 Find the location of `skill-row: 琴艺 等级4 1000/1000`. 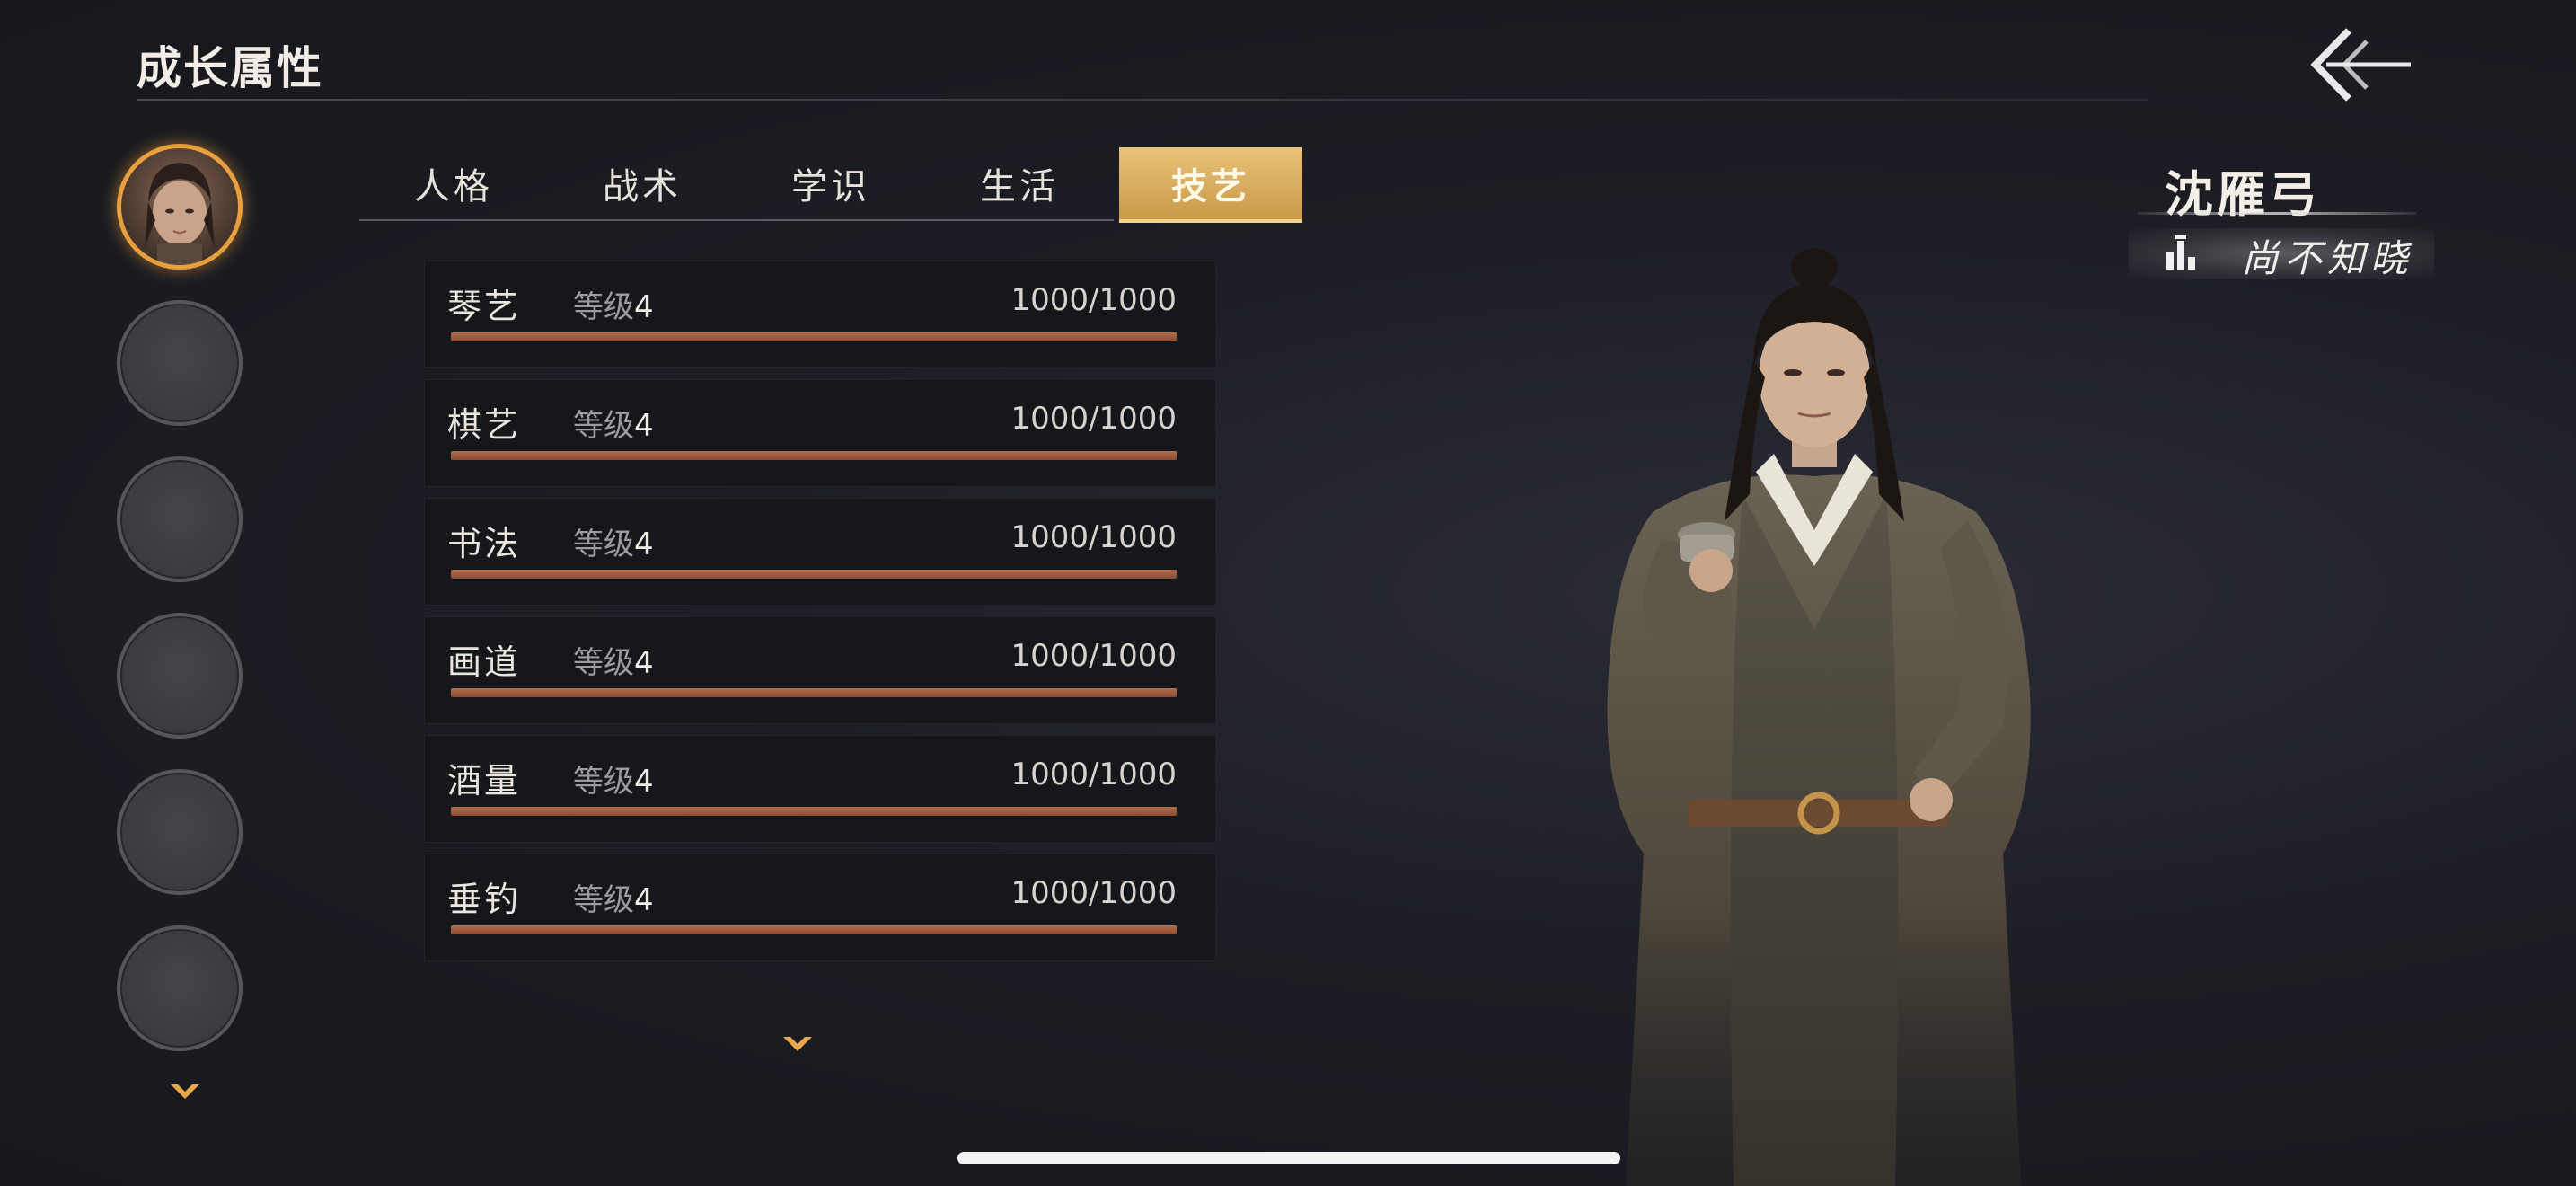

skill-row: 琴艺 等级4 1000/1000 is located at coordinates (820, 314).